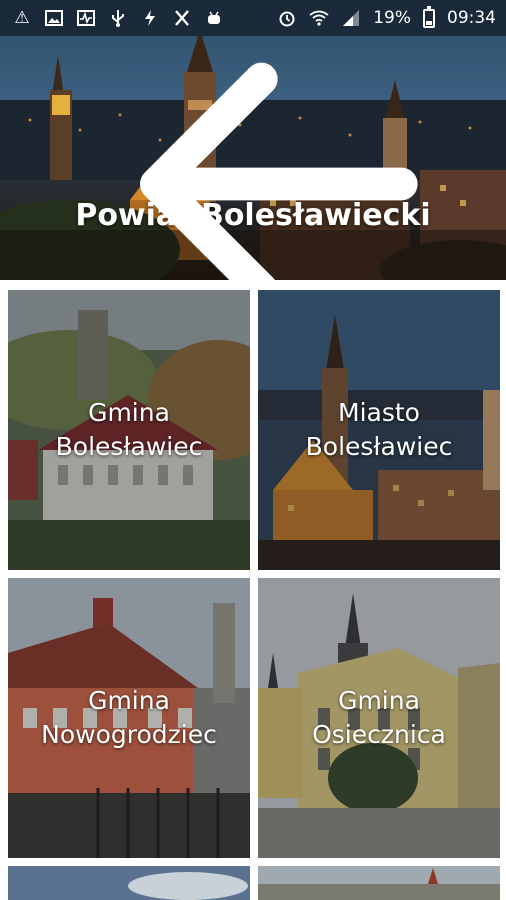 Image resolution: width=506 pixels, height=900 pixels. What do you see at coordinates (287, 18) in the screenshot?
I see `alarm-icon` at bounding box center [287, 18].